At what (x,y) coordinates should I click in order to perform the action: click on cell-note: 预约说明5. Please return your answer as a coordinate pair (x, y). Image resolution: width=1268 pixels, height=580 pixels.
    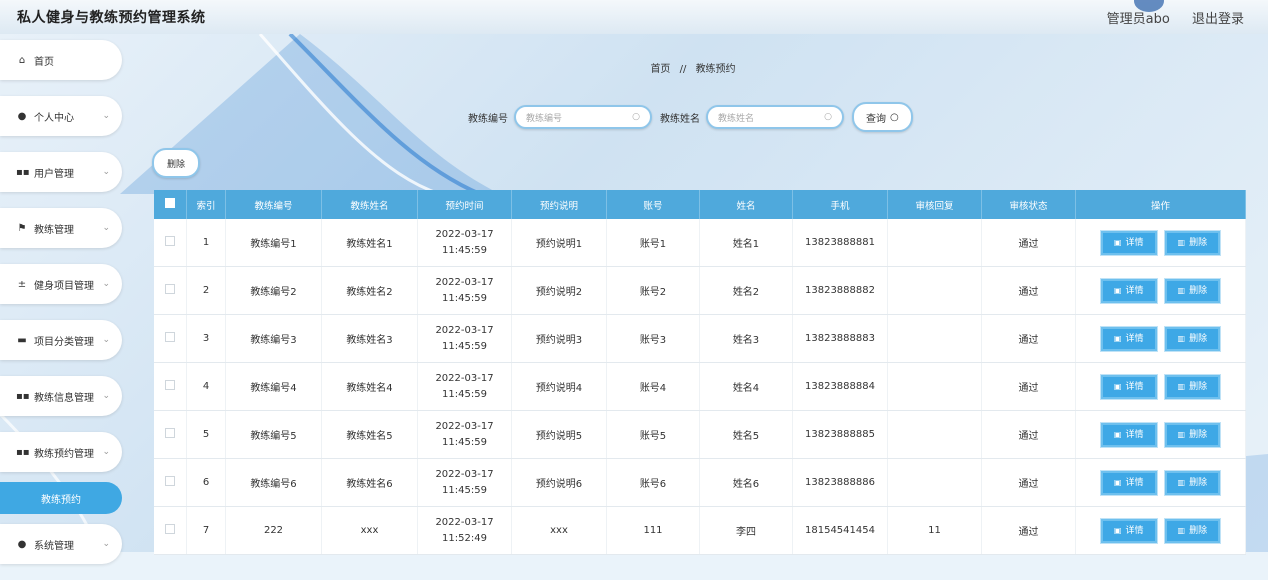
    Looking at the image, I should click on (559, 434).